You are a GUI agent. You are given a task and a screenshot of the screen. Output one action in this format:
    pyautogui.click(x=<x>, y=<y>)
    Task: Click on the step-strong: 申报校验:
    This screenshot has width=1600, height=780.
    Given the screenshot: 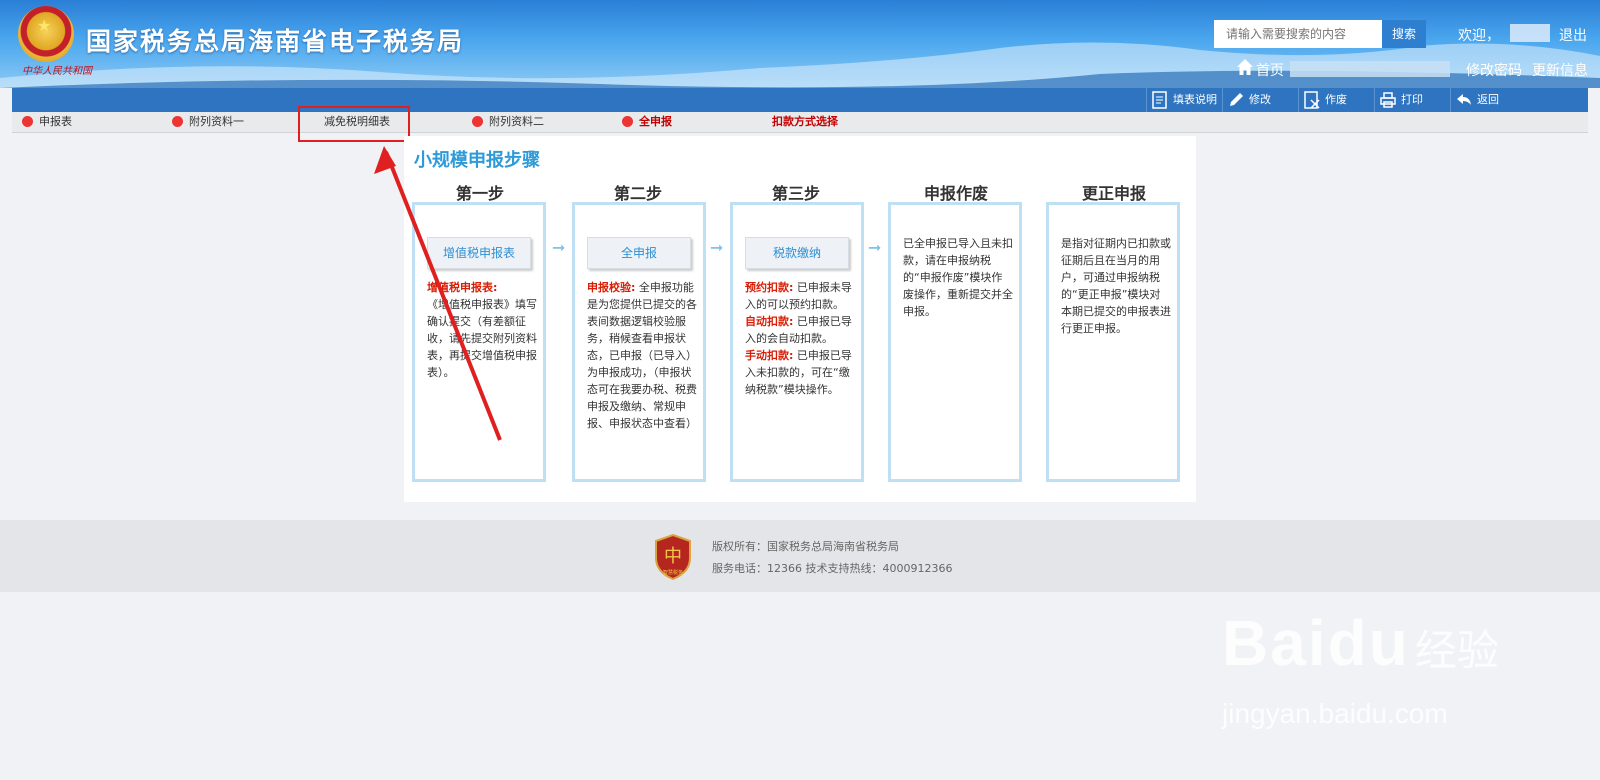 What is the action you would take?
    pyautogui.click(x=611, y=287)
    